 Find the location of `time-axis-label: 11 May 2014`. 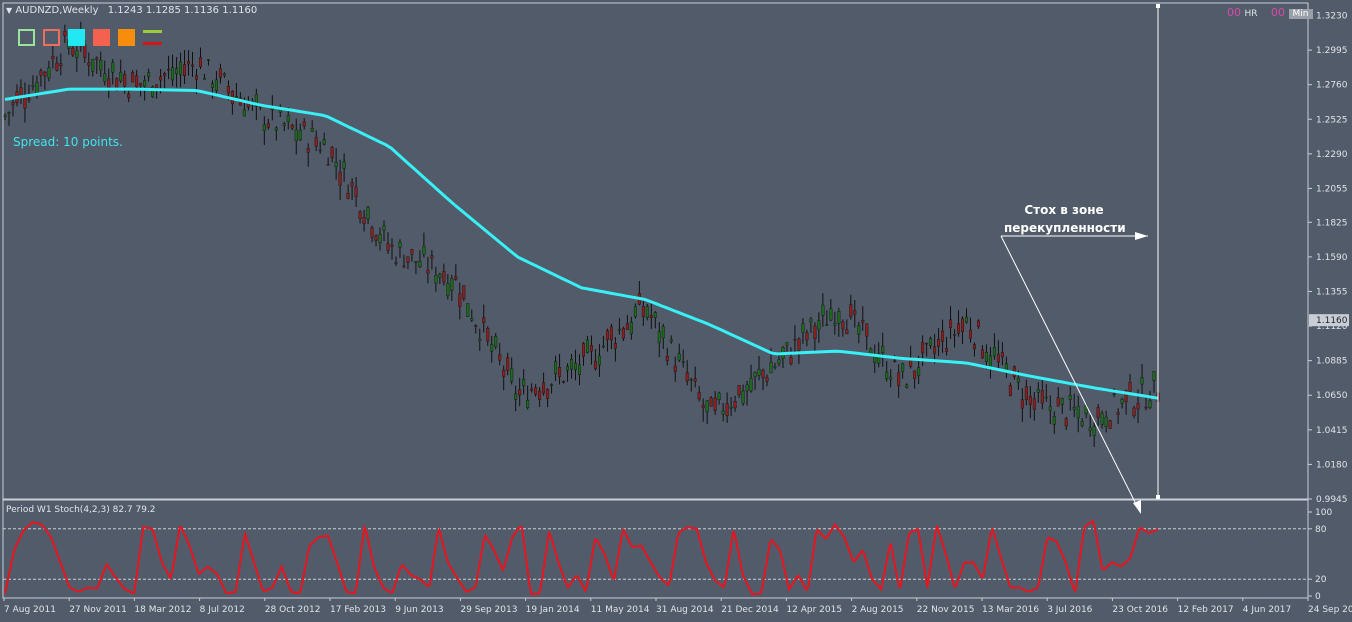

time-axis-label: 11 May 2014 is located at coordinates (620, 610).